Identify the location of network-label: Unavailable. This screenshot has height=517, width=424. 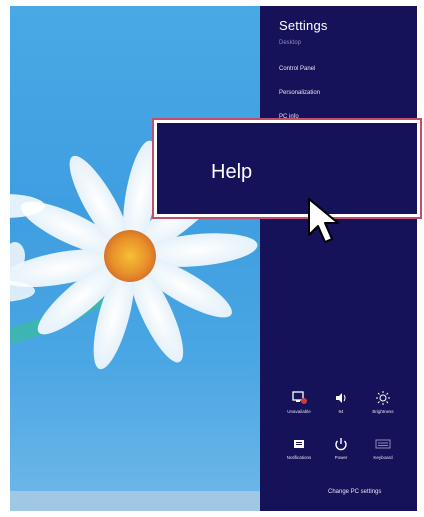
(299, 411).